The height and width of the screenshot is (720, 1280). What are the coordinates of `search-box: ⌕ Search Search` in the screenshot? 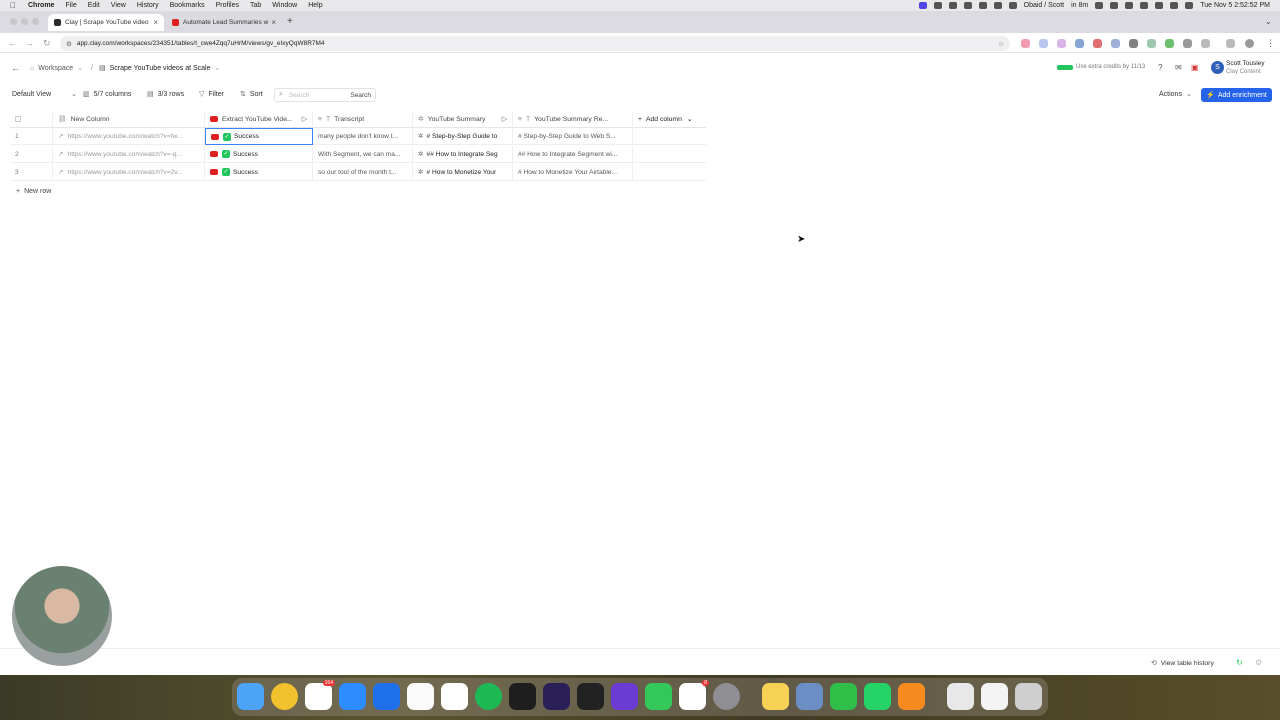 It's located at (325, 95).